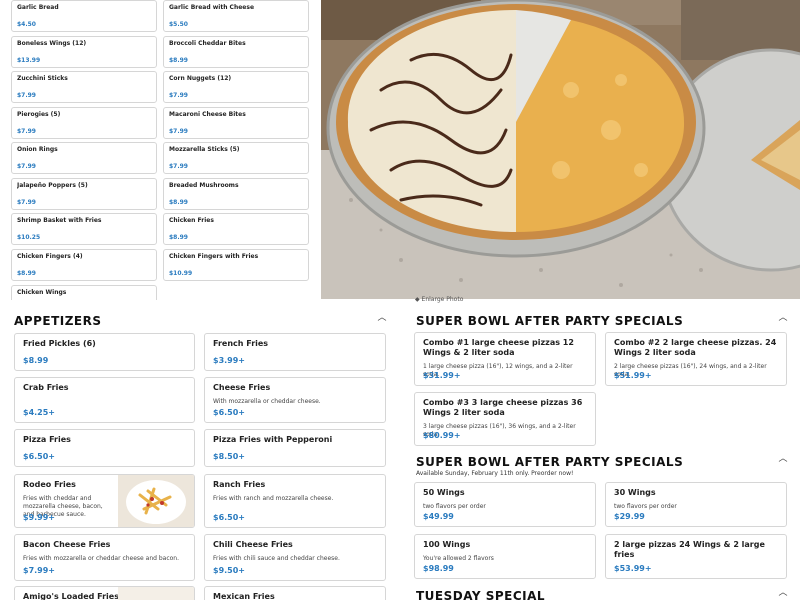 The width and height of the screenshot is (800, 600). What do you see at coordinates (49, 484) in the screenshot?
I see `item-name: Rodeo Fries` at bounding box center [49, 484].